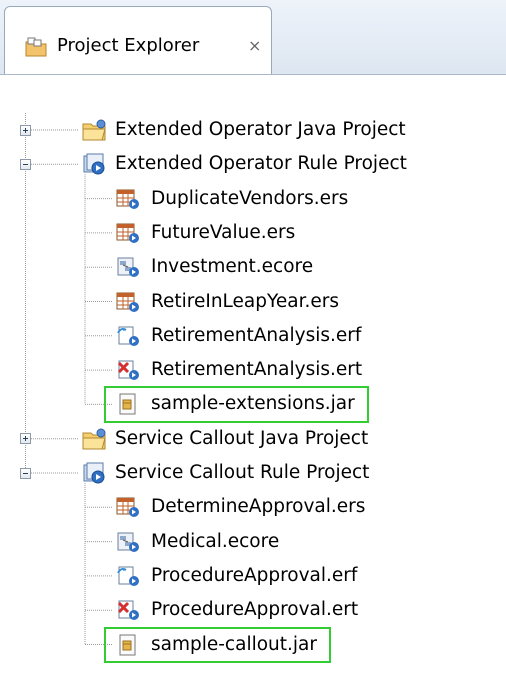  I want to click on tree-item-label: Extended Operator Java Project, so click(260, 129).